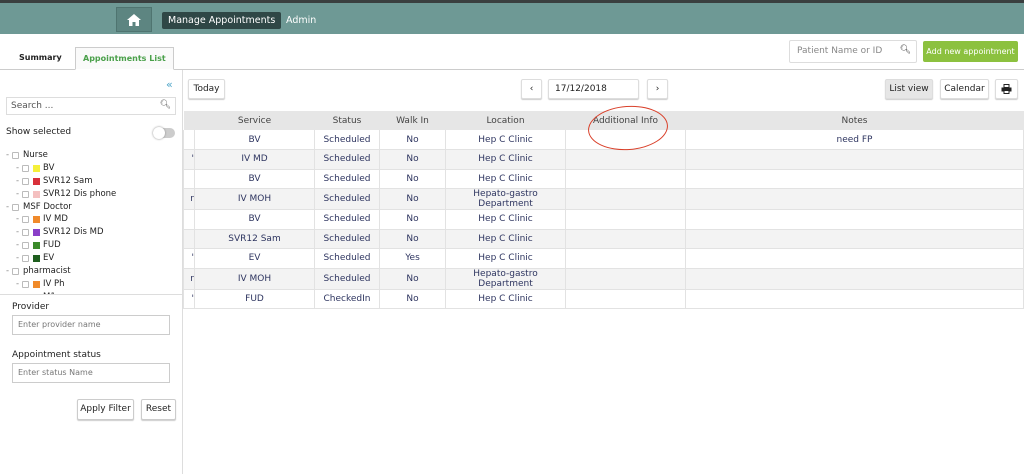 The width and height of the screenshot is (1024, 474). What do you see at coordinates (91, 325) in the screenshot?
I see `provider-input: Enter provider name` at bounding box center [91, 325].